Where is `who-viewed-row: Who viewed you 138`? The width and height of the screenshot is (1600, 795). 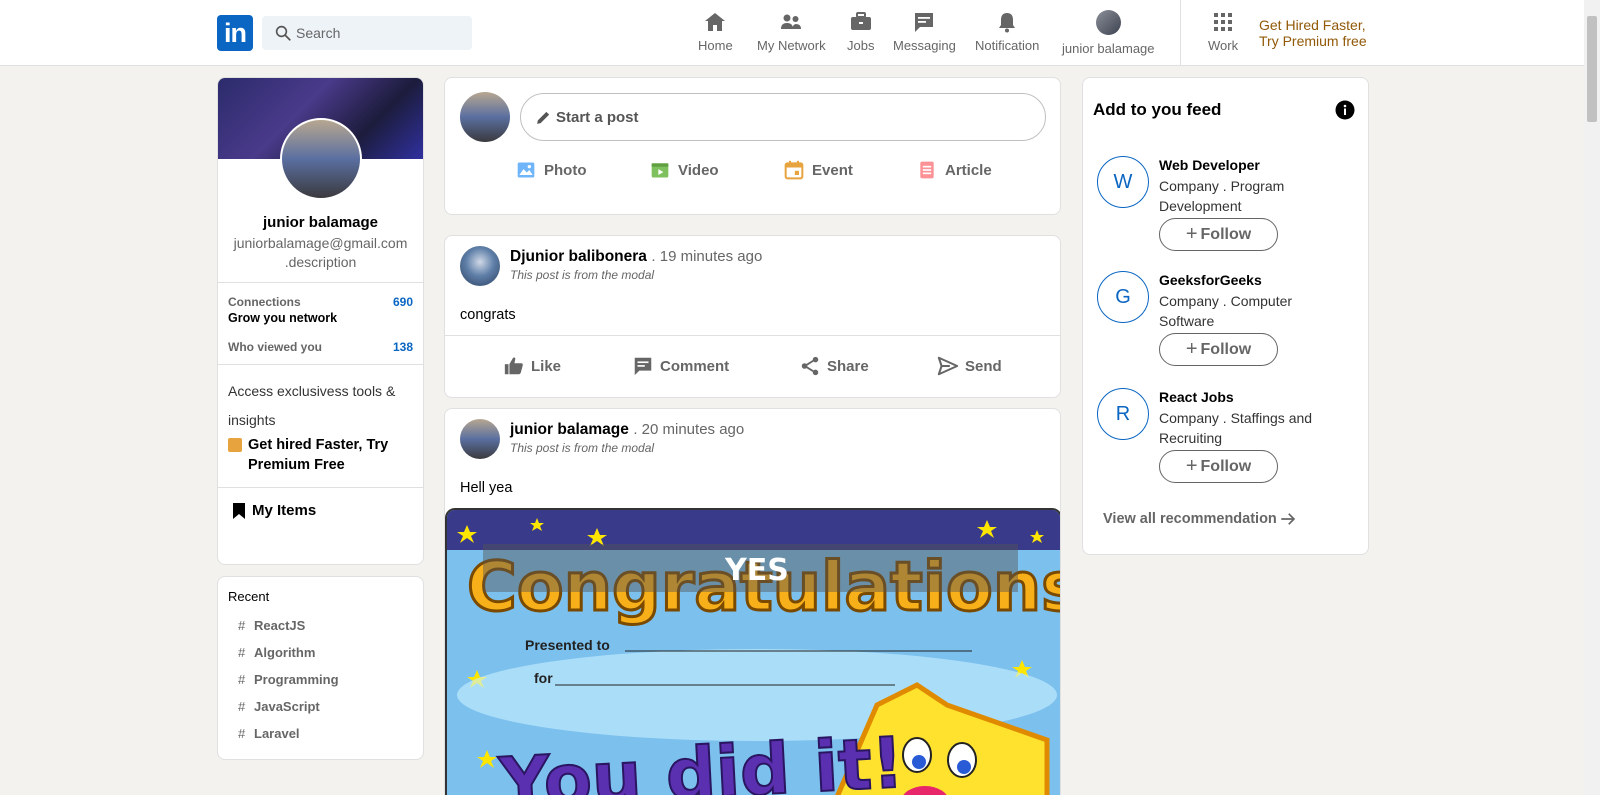 who-viewed-row: Who viewed you 138 is located at coordinates (320, 347).